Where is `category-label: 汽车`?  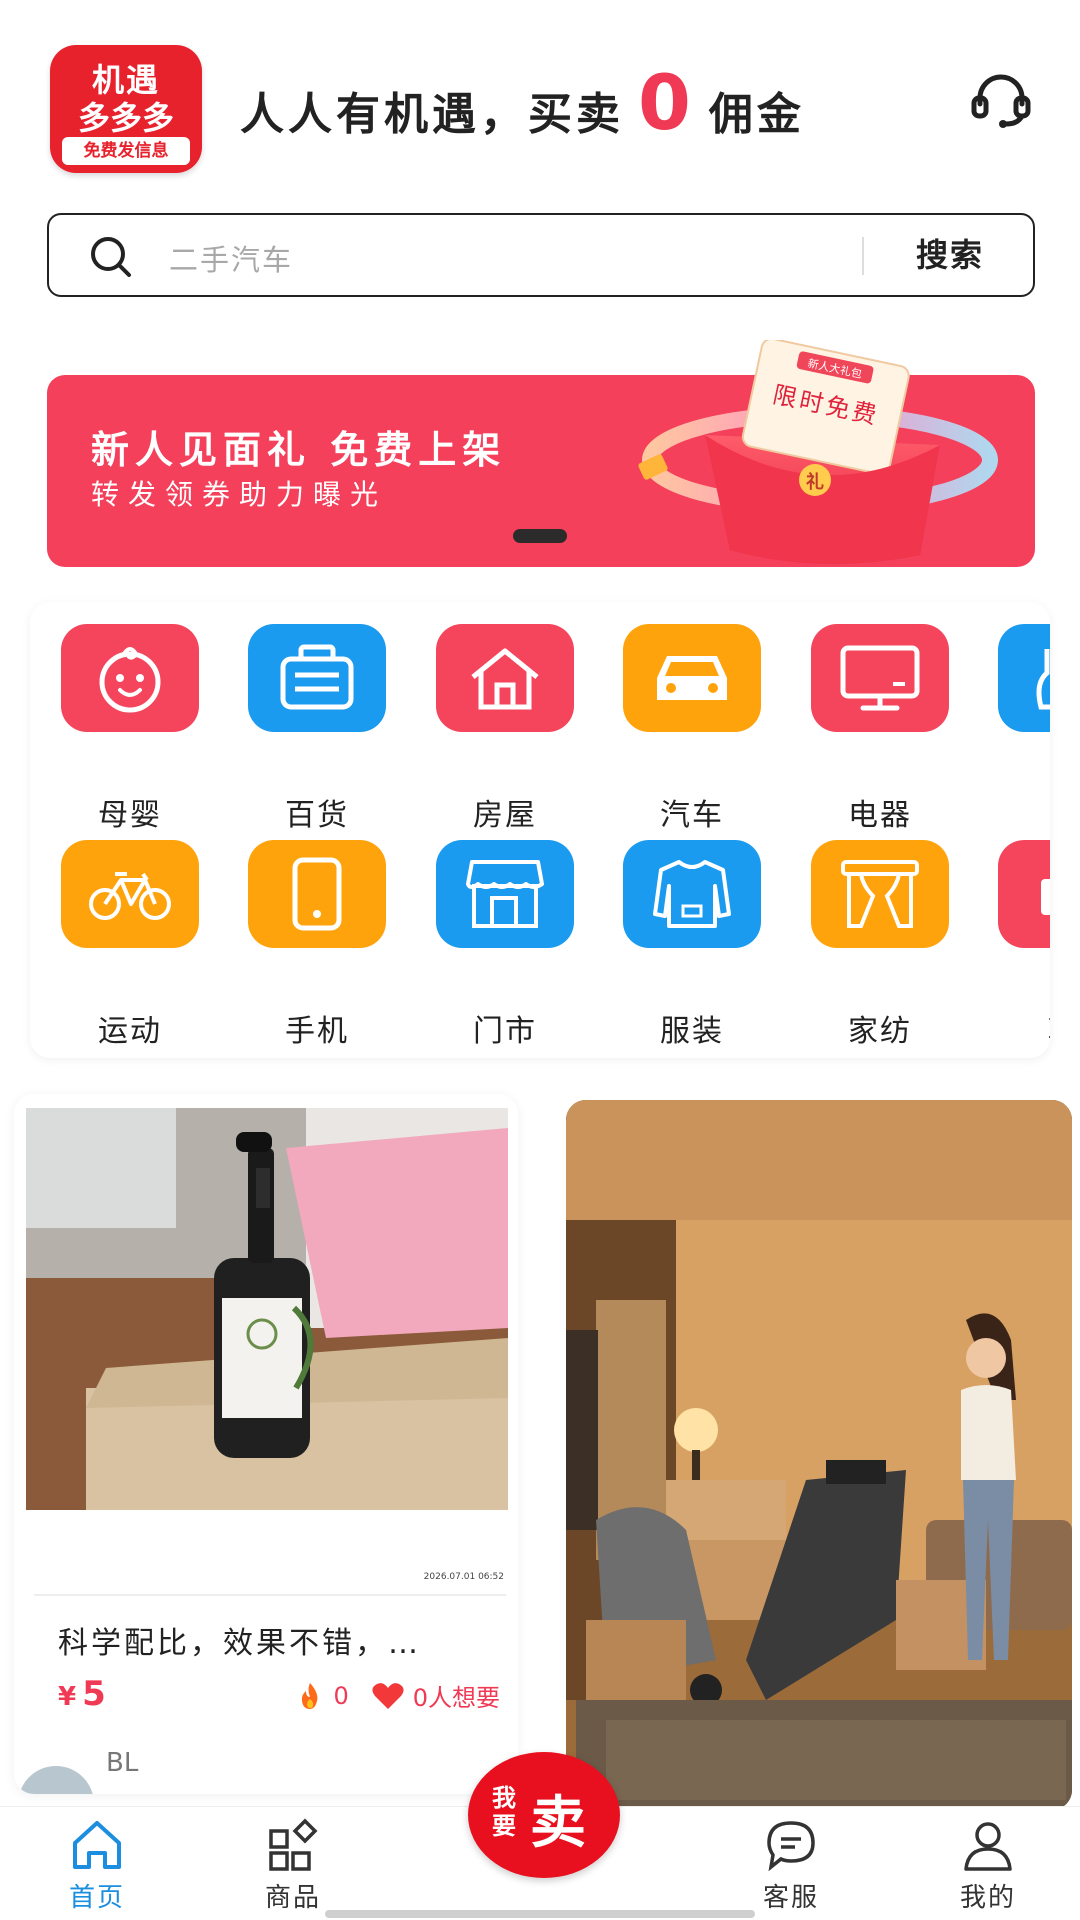 category-label: 汽车 is located at coordinates (692, 815).